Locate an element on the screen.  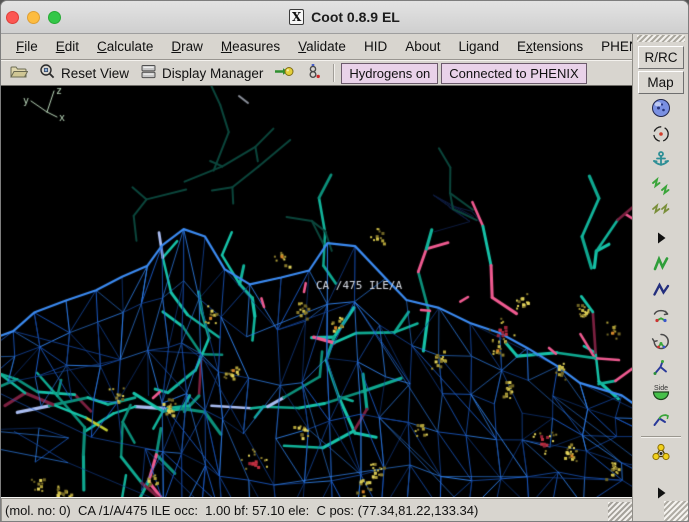
open-folder-icon is located at coordinates (19, 73).